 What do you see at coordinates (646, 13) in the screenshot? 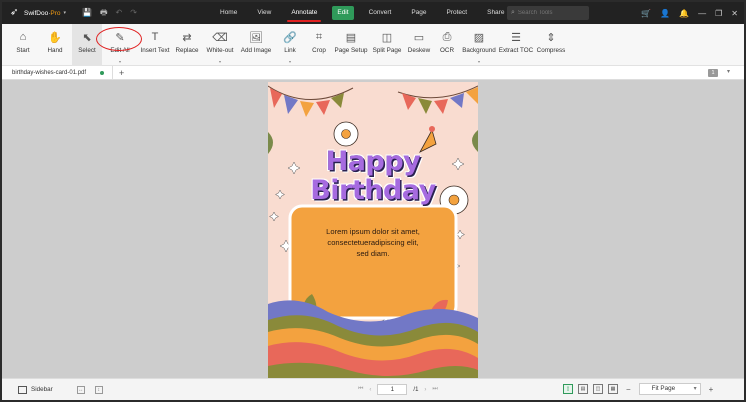
I see `cart-icon: 🛒` at bounding box center [646, 13].